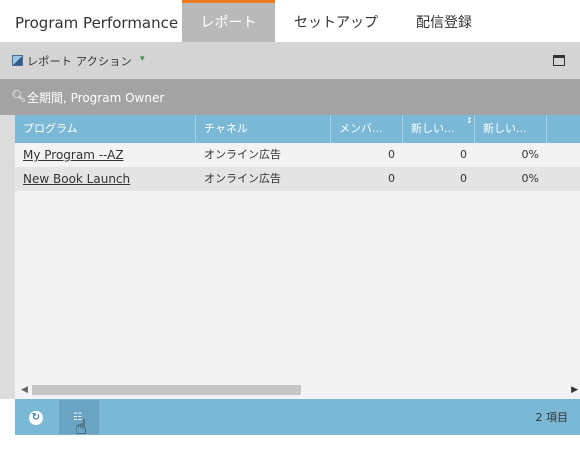 Image resolution: width=580 pixels, height=450 pixels. I want to click on scrollbar-thumb, so click(166, 390).